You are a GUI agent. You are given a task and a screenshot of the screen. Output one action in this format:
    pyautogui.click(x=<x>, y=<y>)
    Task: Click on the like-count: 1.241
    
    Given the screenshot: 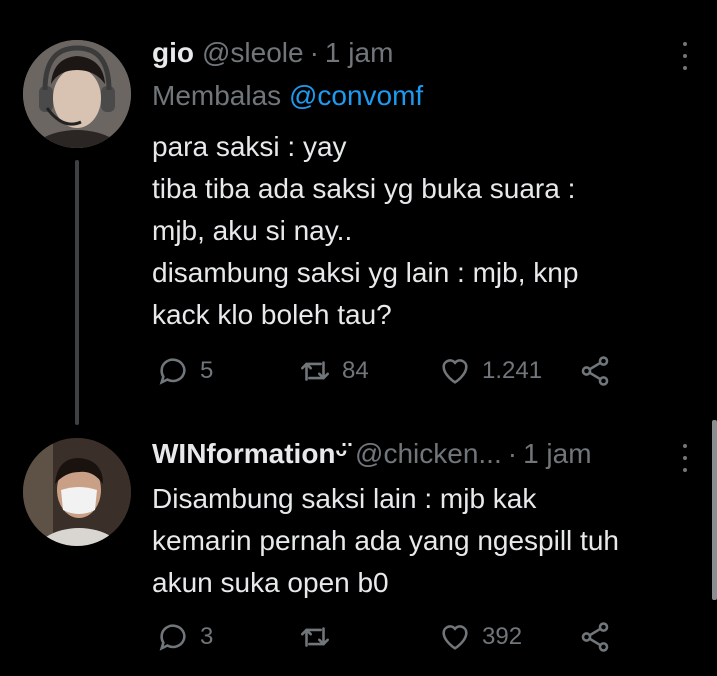 What is the action you would take?
    pyautogui.click(x=512, y=370)
    